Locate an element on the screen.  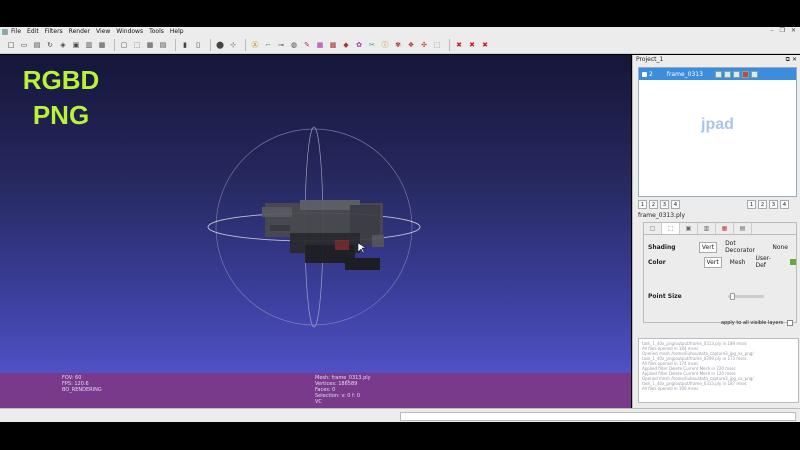
export-icon: ▣ is located at coordinates (76, 45).